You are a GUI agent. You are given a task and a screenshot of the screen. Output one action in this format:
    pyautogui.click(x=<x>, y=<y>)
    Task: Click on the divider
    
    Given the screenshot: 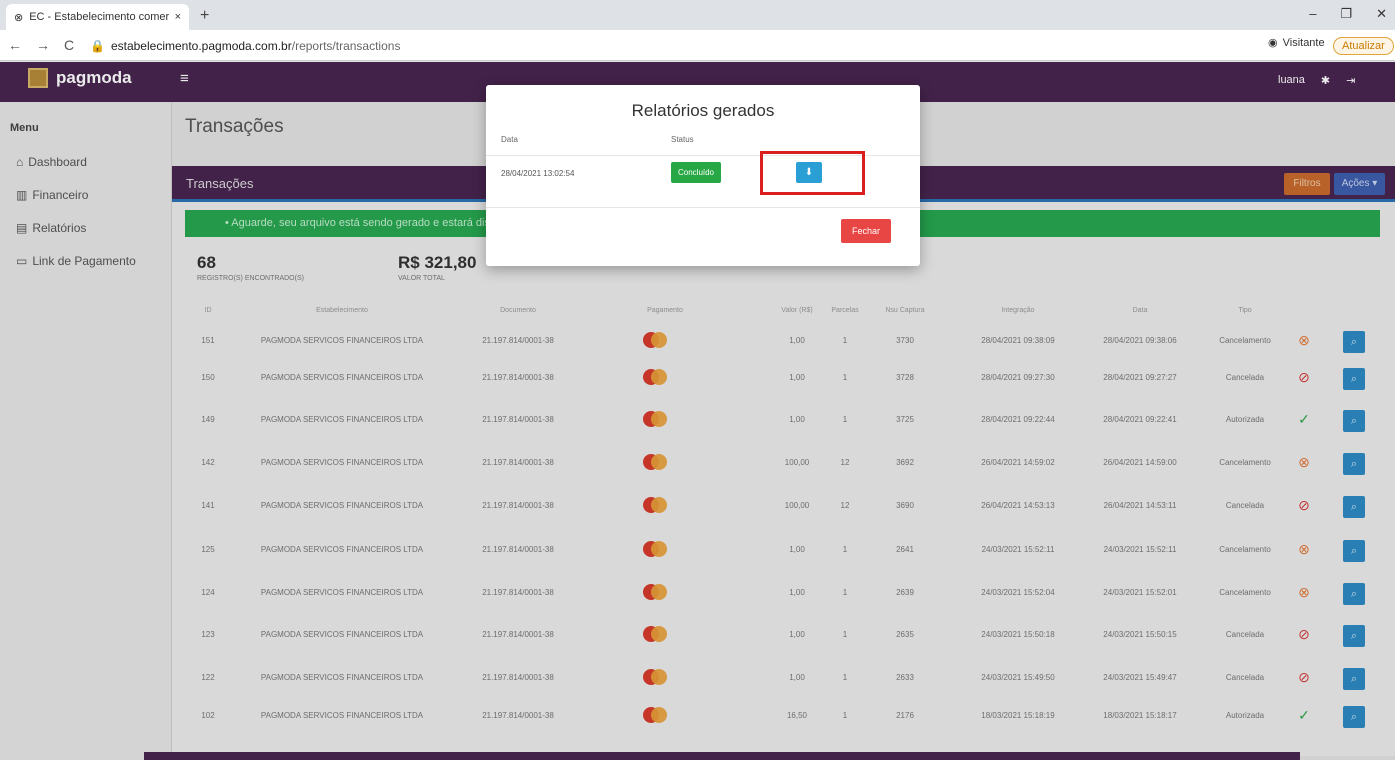 What is the action you would take?
    pyautogui.click(x=703, y=207)
    